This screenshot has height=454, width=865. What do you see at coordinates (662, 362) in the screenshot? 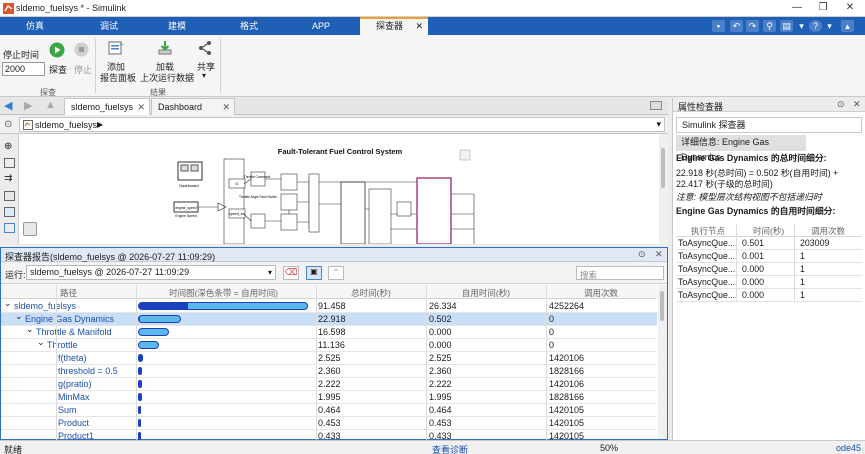
I see `report-scrollbar` at bounding box center [662, 362].